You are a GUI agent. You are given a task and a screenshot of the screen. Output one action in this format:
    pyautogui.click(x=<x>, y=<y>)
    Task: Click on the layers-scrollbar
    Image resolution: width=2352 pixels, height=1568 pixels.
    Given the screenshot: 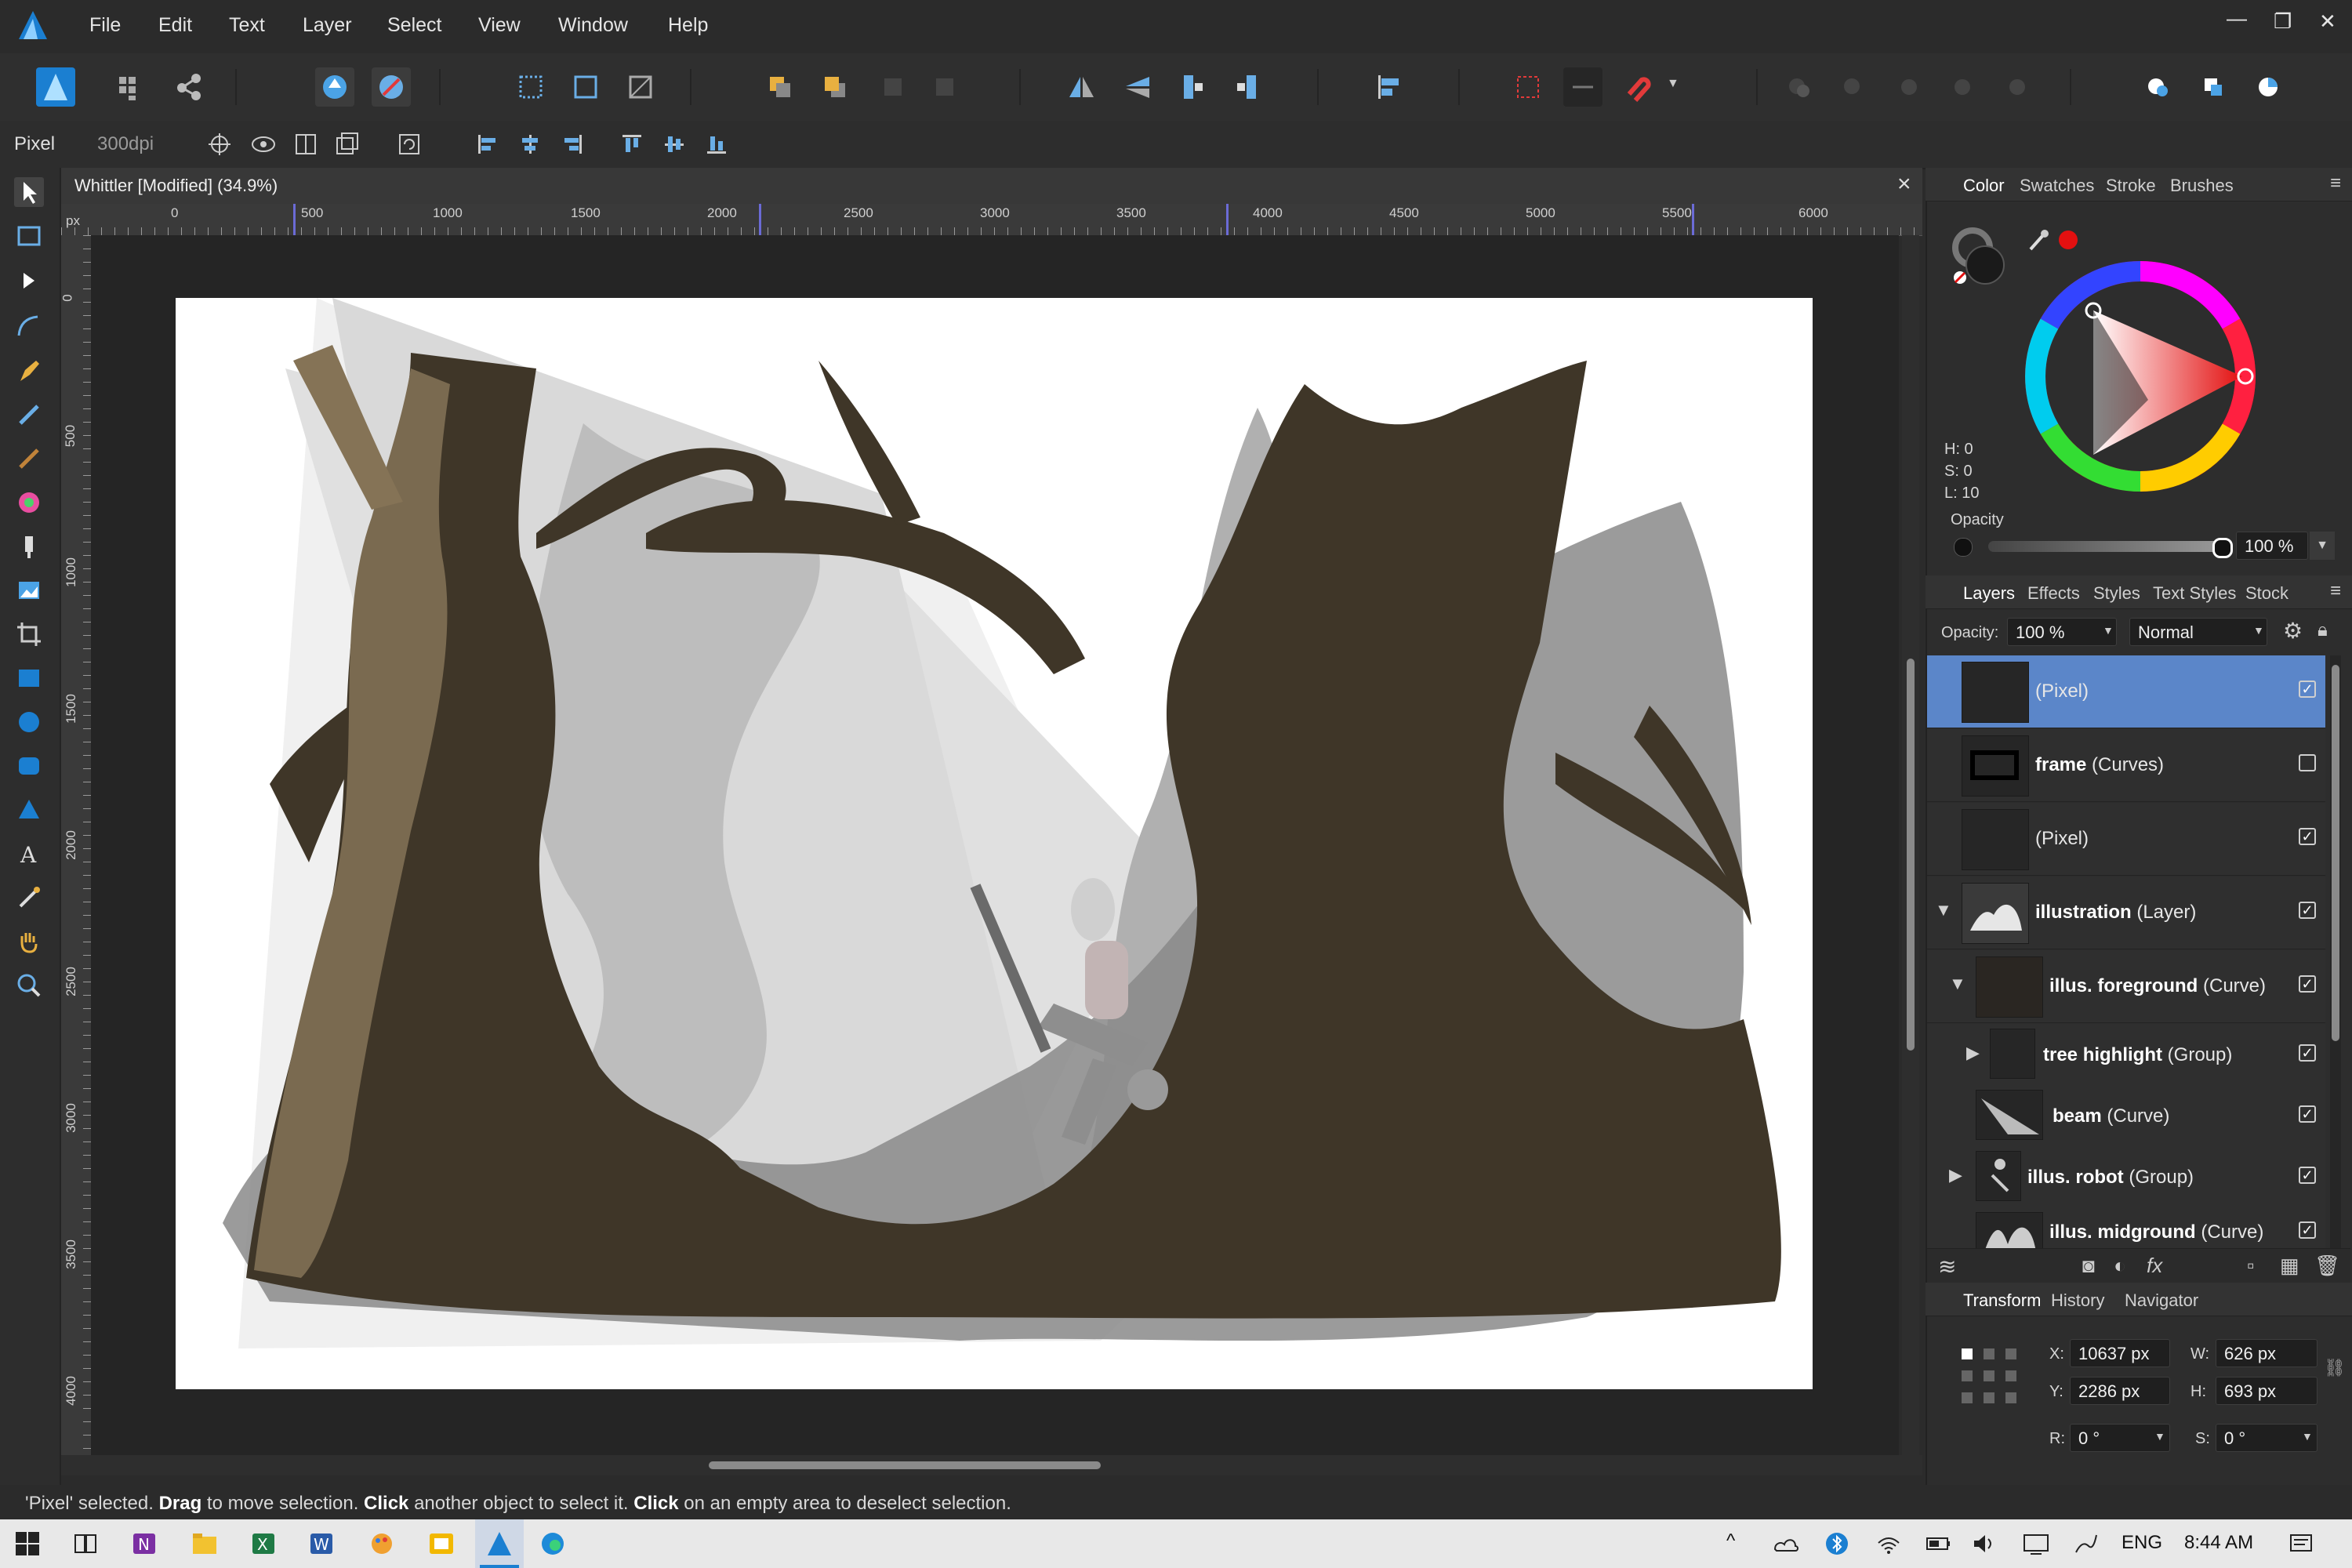 What is the action you would take?
    pyautogui.click(x=2335, y=951)
    